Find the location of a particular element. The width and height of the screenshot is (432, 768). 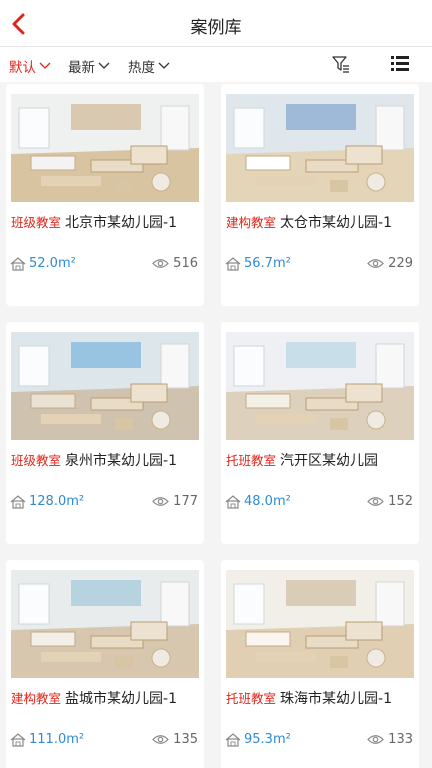

case-views: 152 is located at coordinates (390, 501).